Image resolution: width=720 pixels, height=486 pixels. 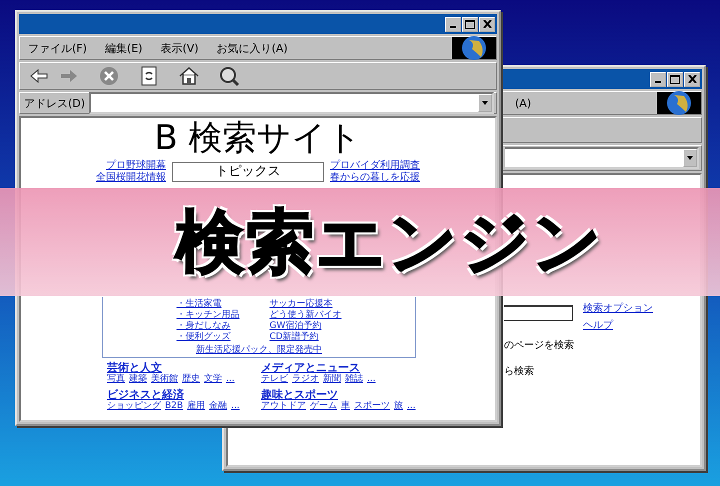 I want to click on option-label: のページを検索, so click(x=539, y=345).